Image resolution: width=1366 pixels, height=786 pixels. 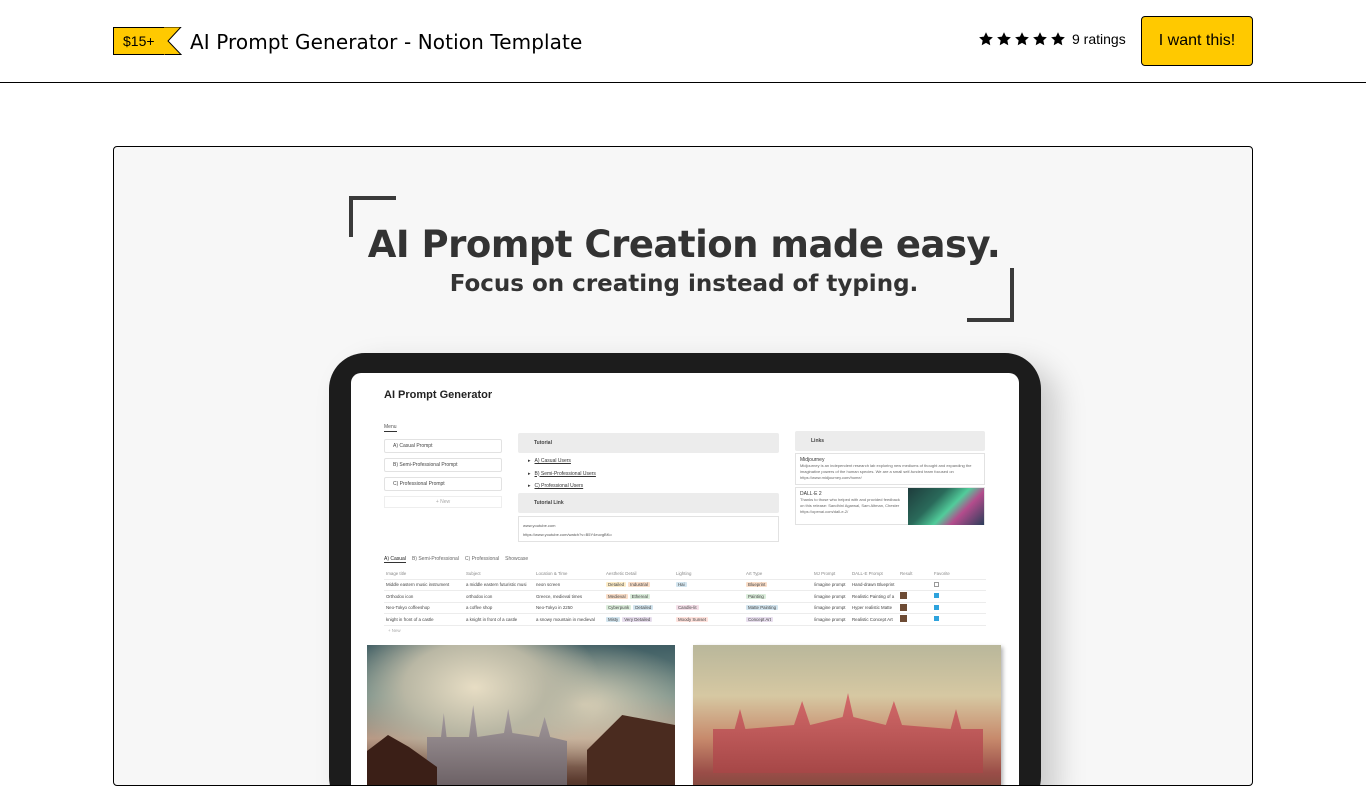 I want to click on cell-dalle-prompt: Hyper realistic Matte, so click(x=872, y=608).